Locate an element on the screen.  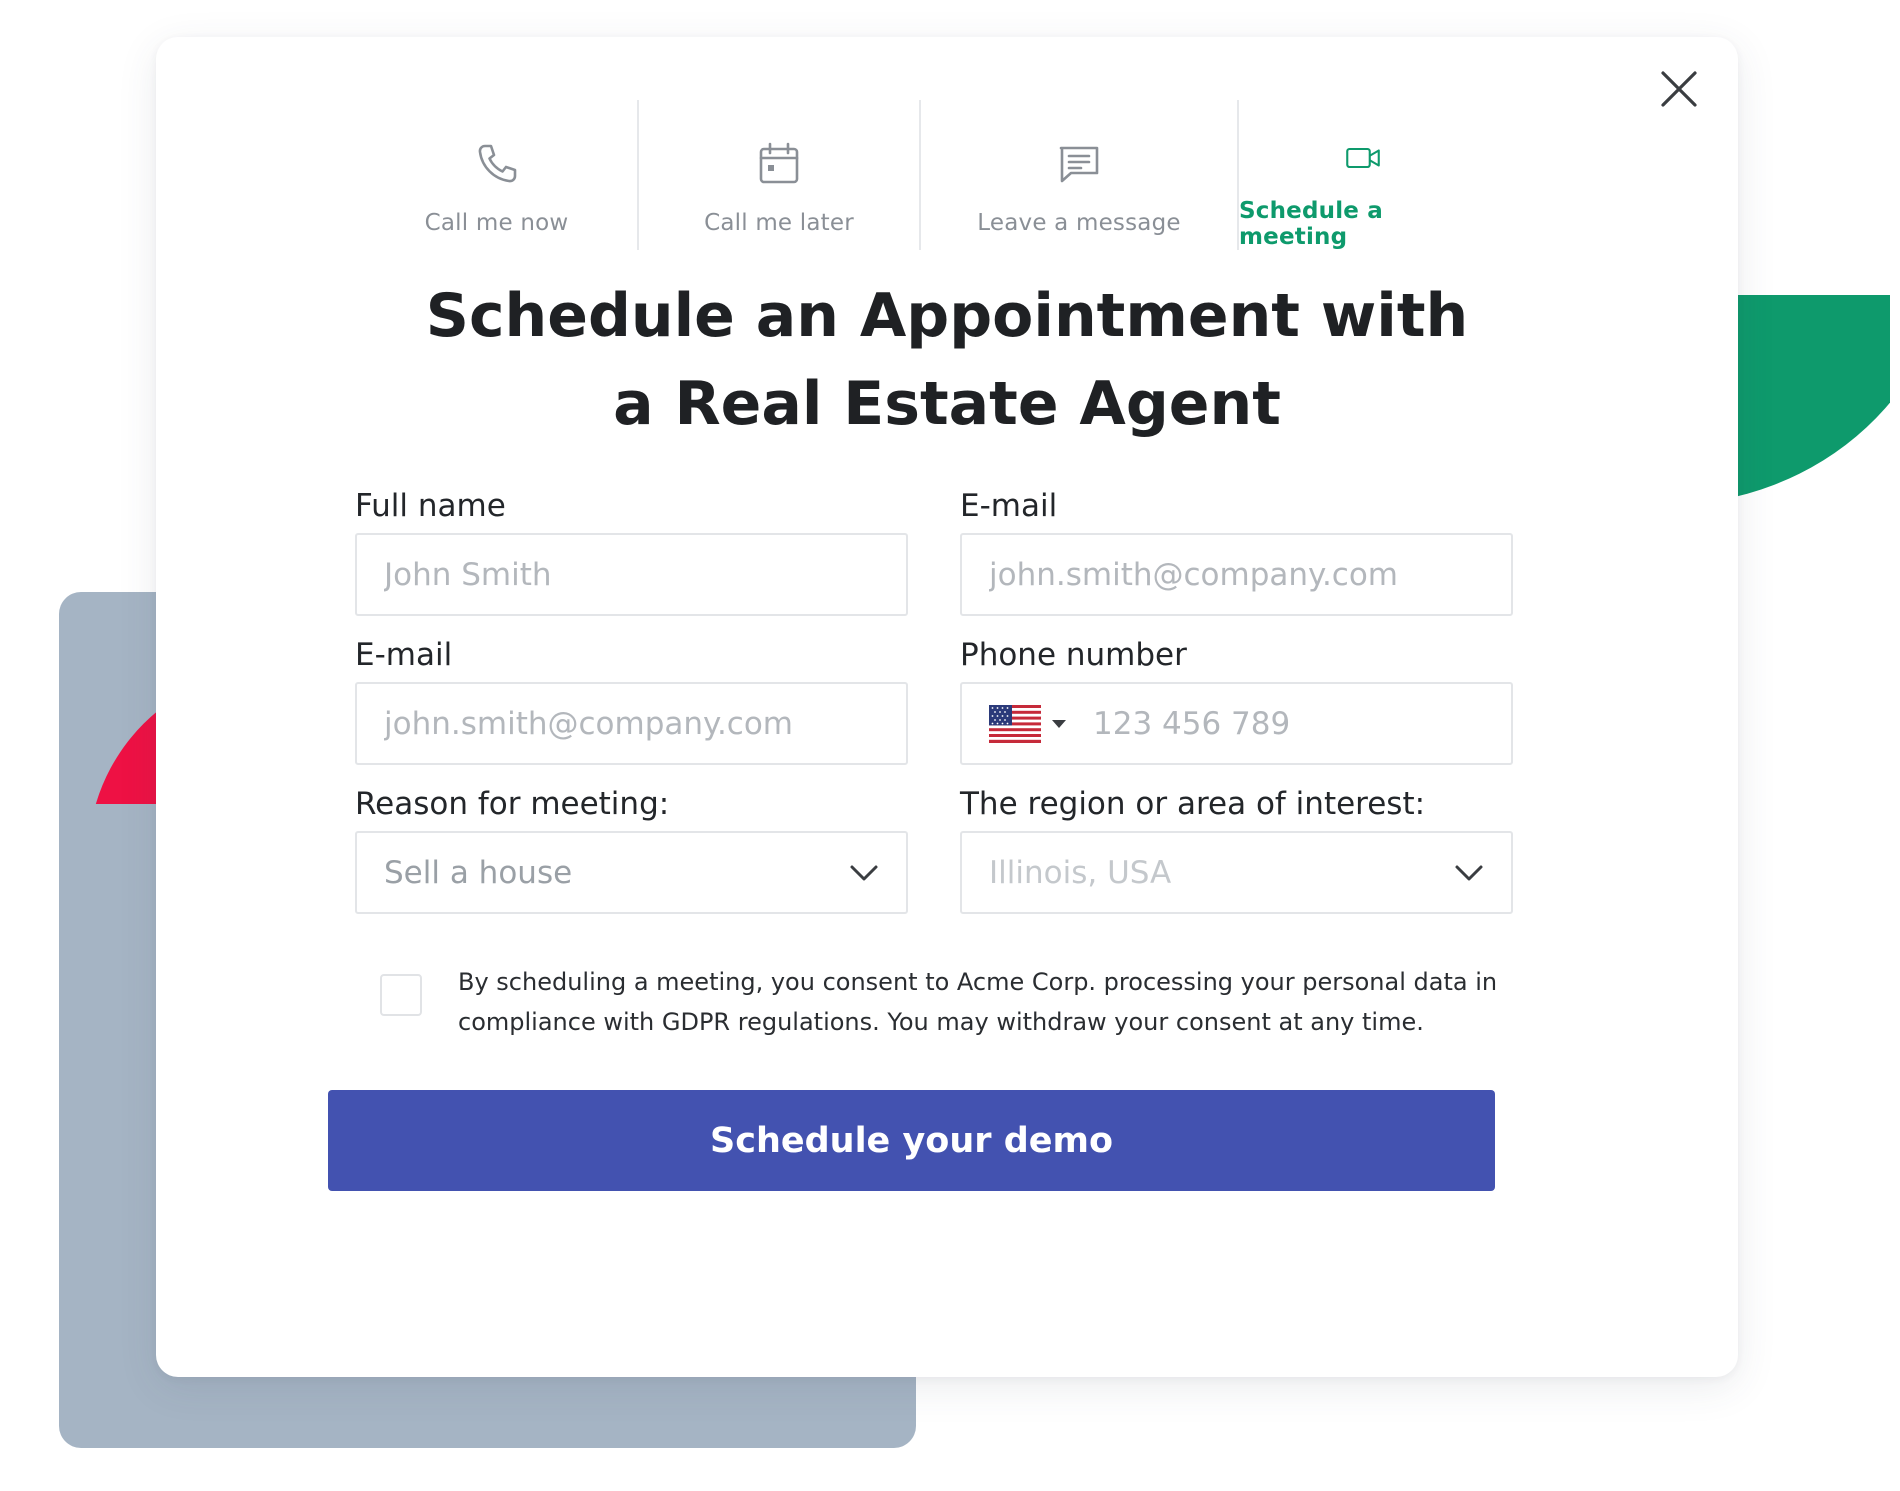
tab-schedule-a-meeting: Schedule a meeting is located at coordinates (1362, 175).